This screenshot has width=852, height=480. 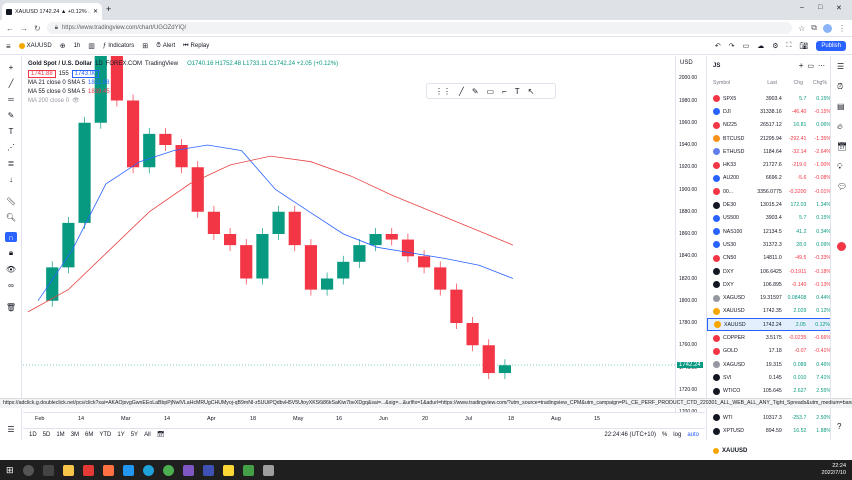 What do you see at coordinates (769, 298) in the screenshot?
I see `watchlist-row: XAGUSD 19.31597 0.08408 0.44%` at bounding box center [769, 298].